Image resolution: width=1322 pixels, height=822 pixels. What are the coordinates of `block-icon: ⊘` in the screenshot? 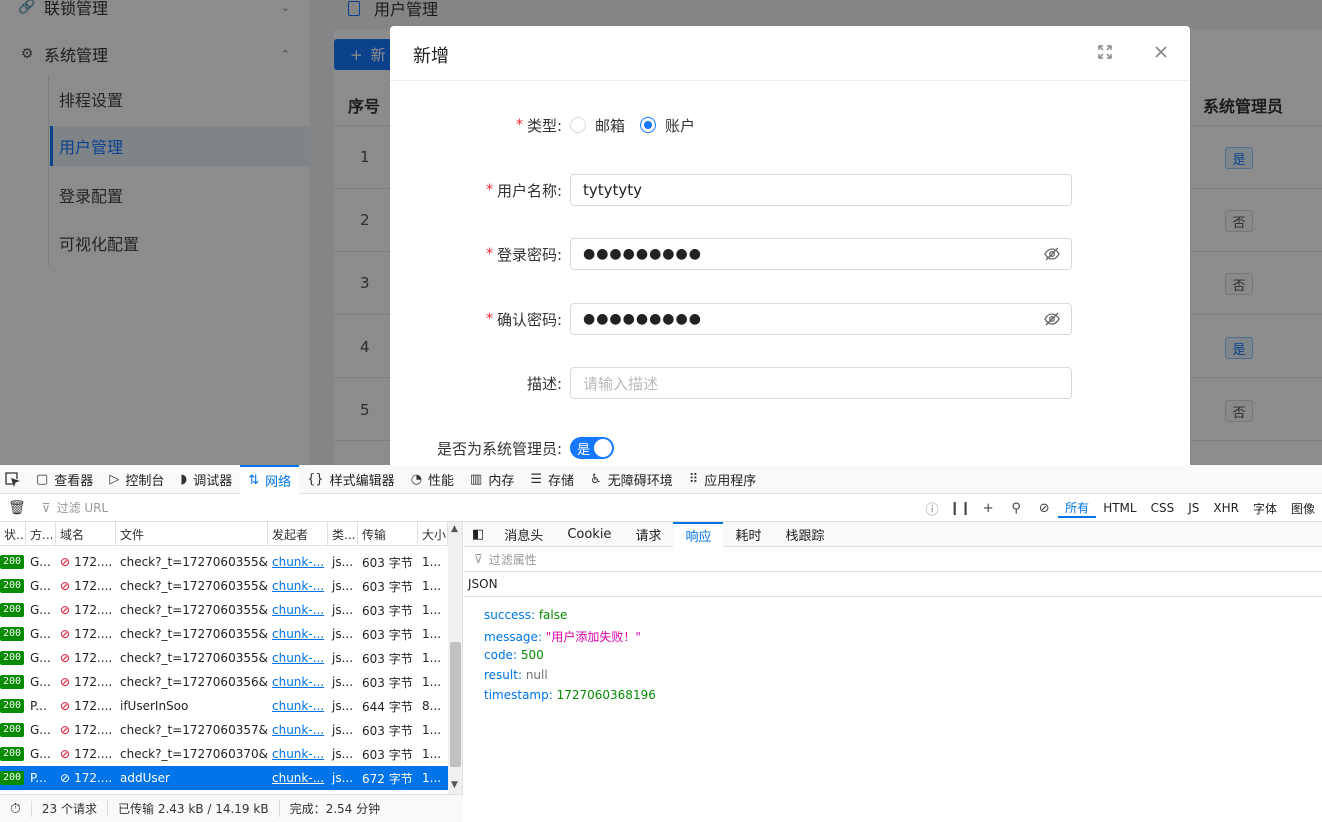 It's located at (1044, 508).